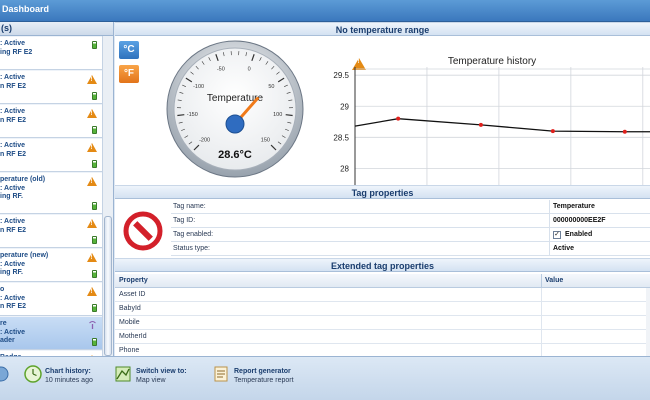 The height and width of the screenshot is (400, 650). What do you see at coordinates (382, 265) in the screenshot?
I see `extended-properties-title: Extended tag properties` at bounding box center [382, 265].